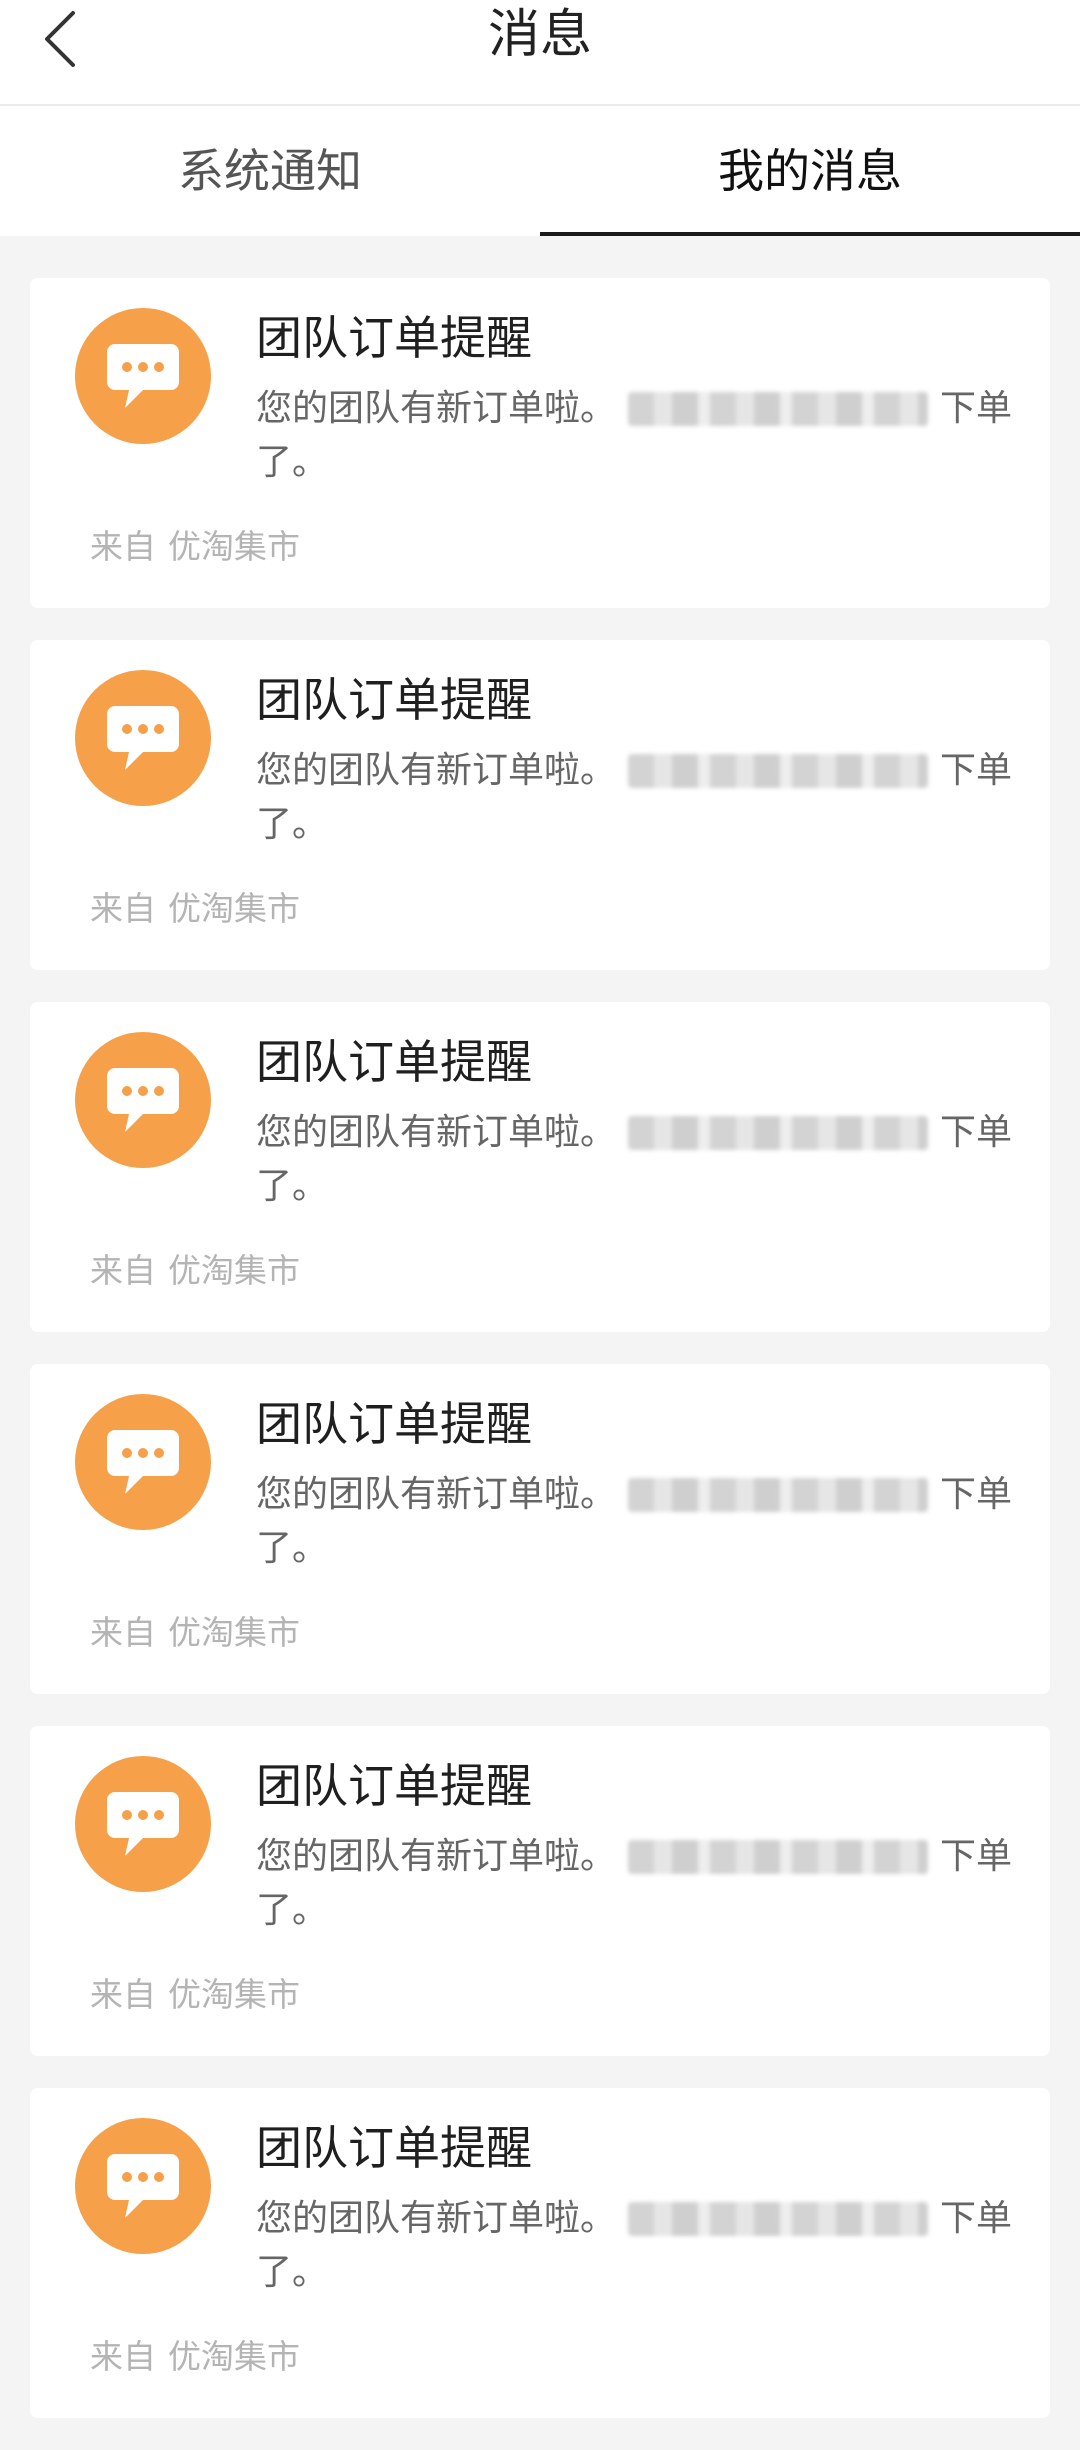 The width and height of the screenshot is (1080, 2450). I want to click on nav-bar: 消息, so click(540, 53).